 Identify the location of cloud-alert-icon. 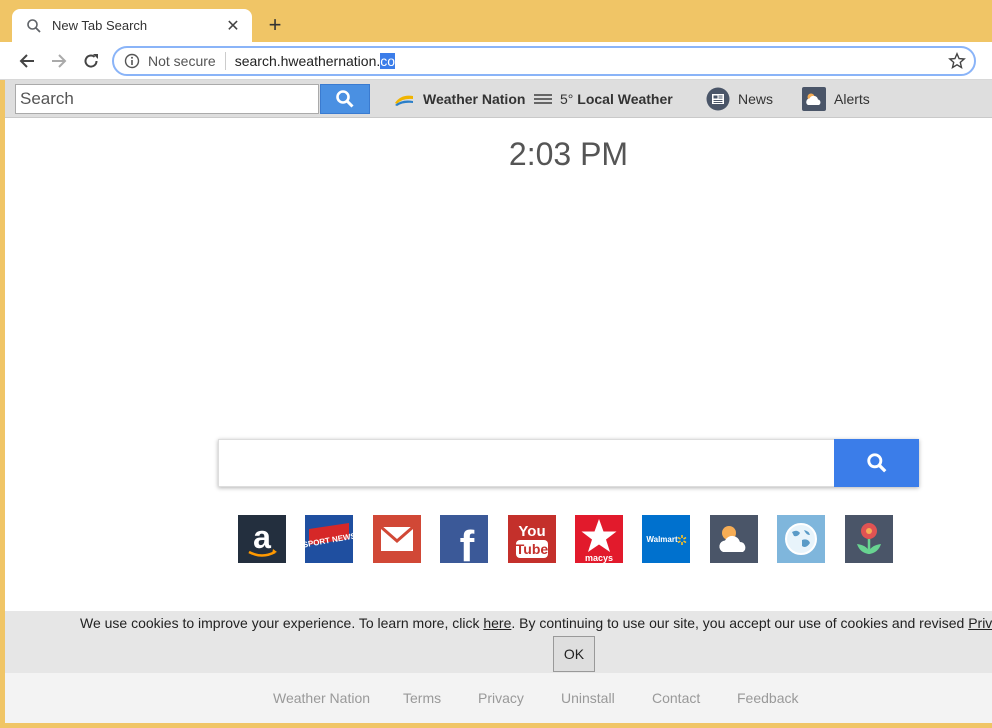
(814, 99).